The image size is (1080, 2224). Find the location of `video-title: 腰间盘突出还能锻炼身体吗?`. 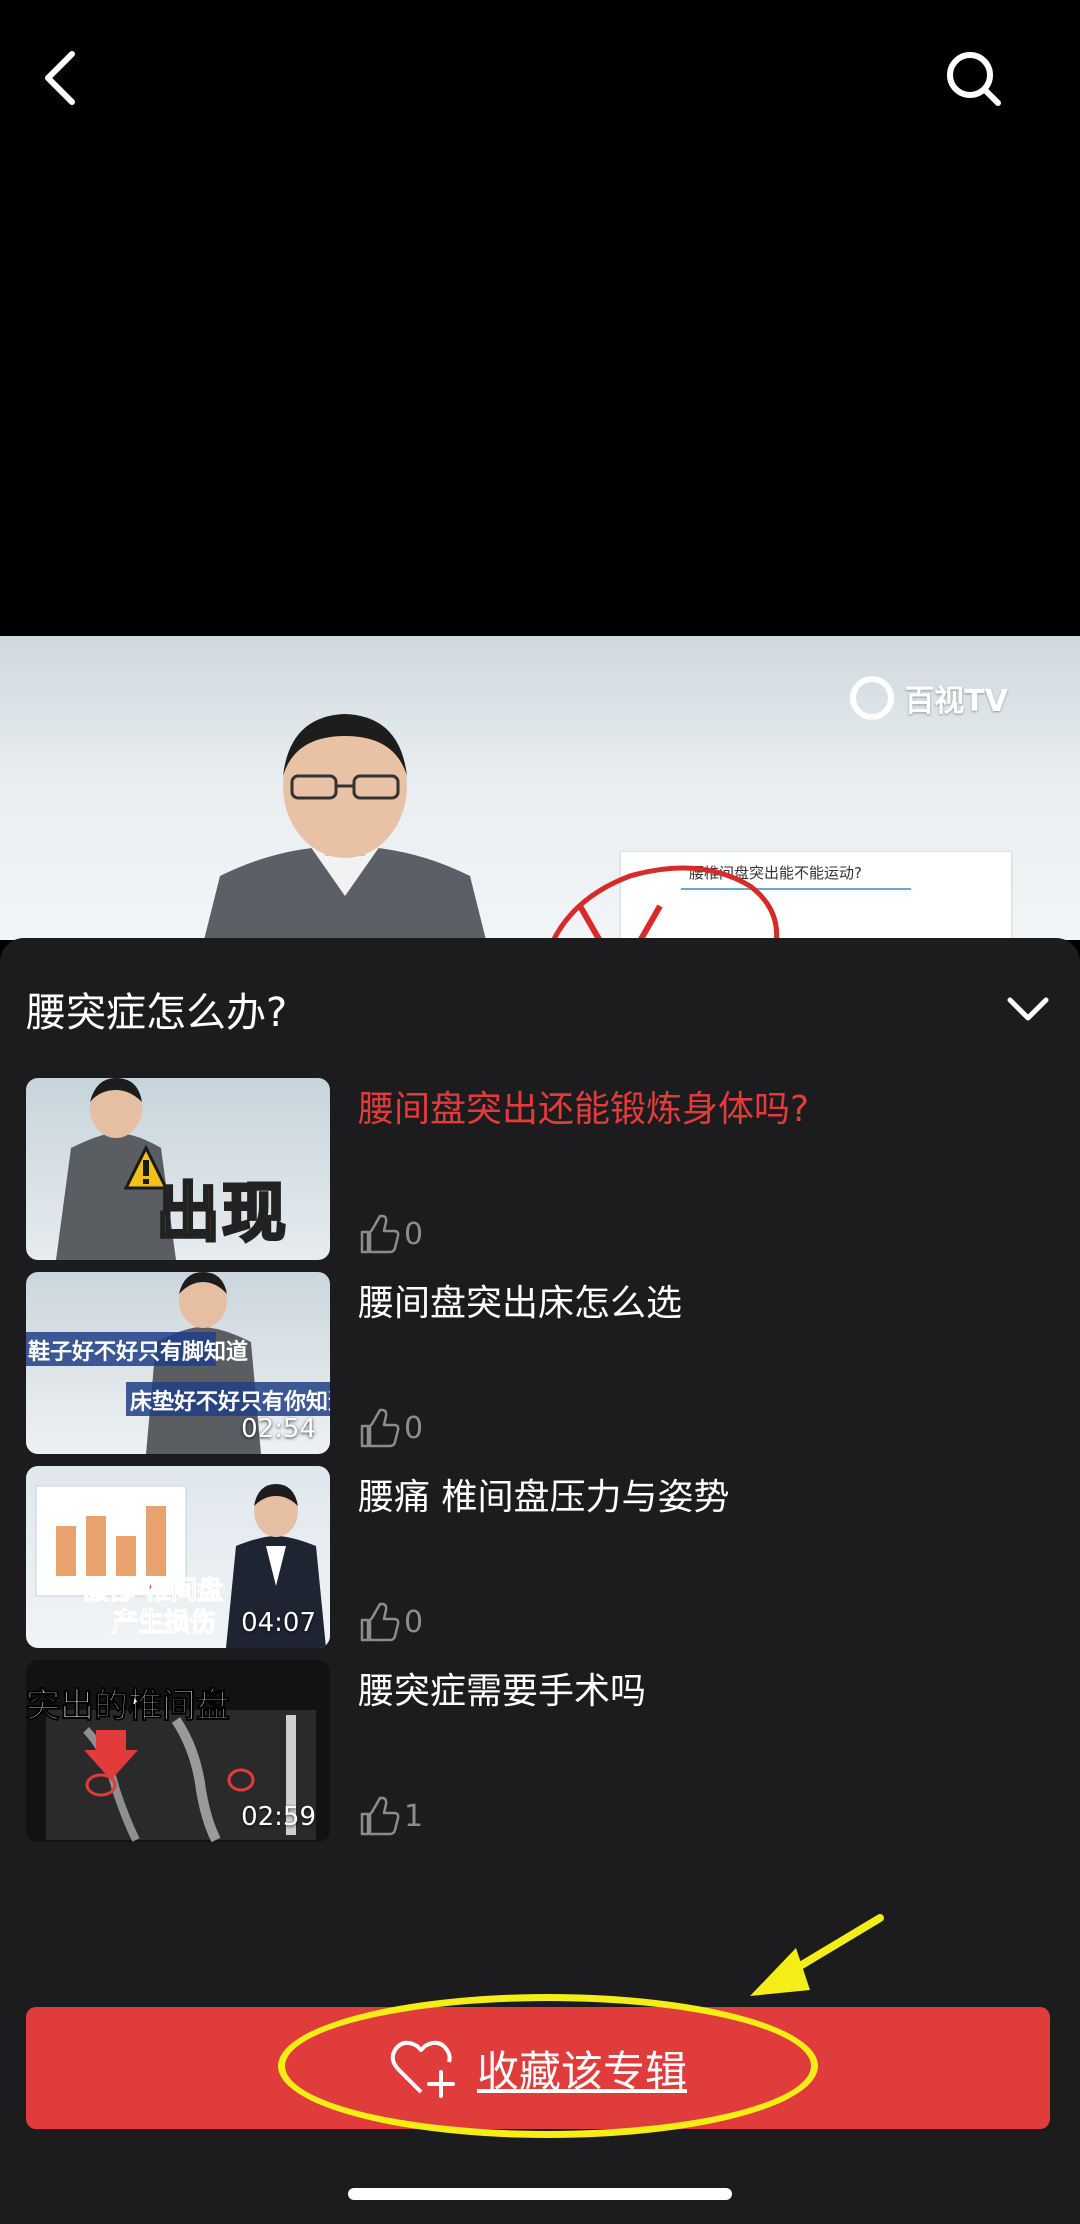

video-title: 腰间盘突出还能锻炼身体吗? is located at coordinates (583, 1106).